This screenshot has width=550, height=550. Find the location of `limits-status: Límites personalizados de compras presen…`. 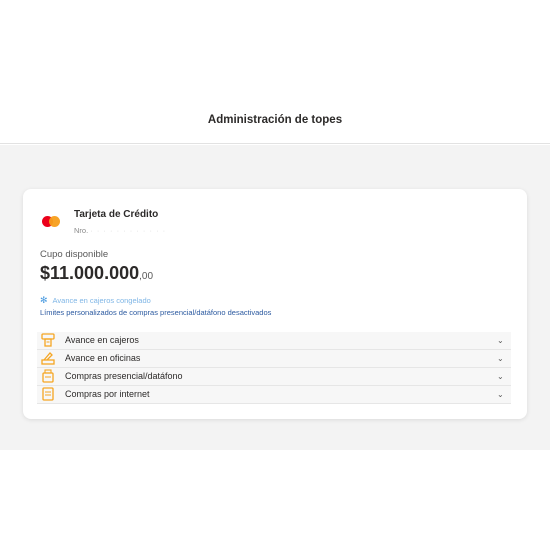

limits-status: Límites personalizados de compras presen… is located at coordinates (156, 312).